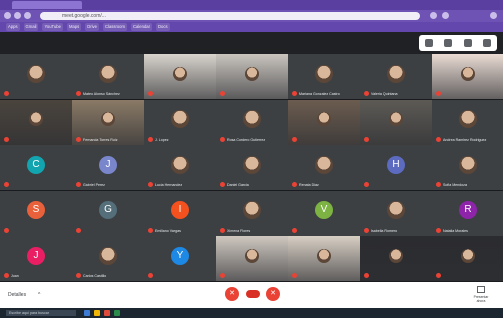  I want to click on participant-name: Sofia Mendoza, so click(455, 185).